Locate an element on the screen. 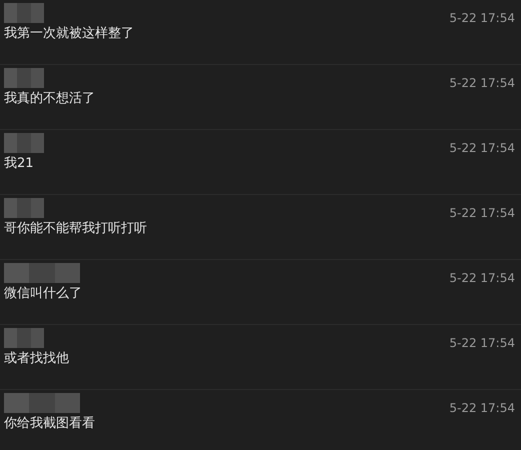 The image size is (521, 450). message-text: 你给我截图看看 is located at coordinates (50, 424).